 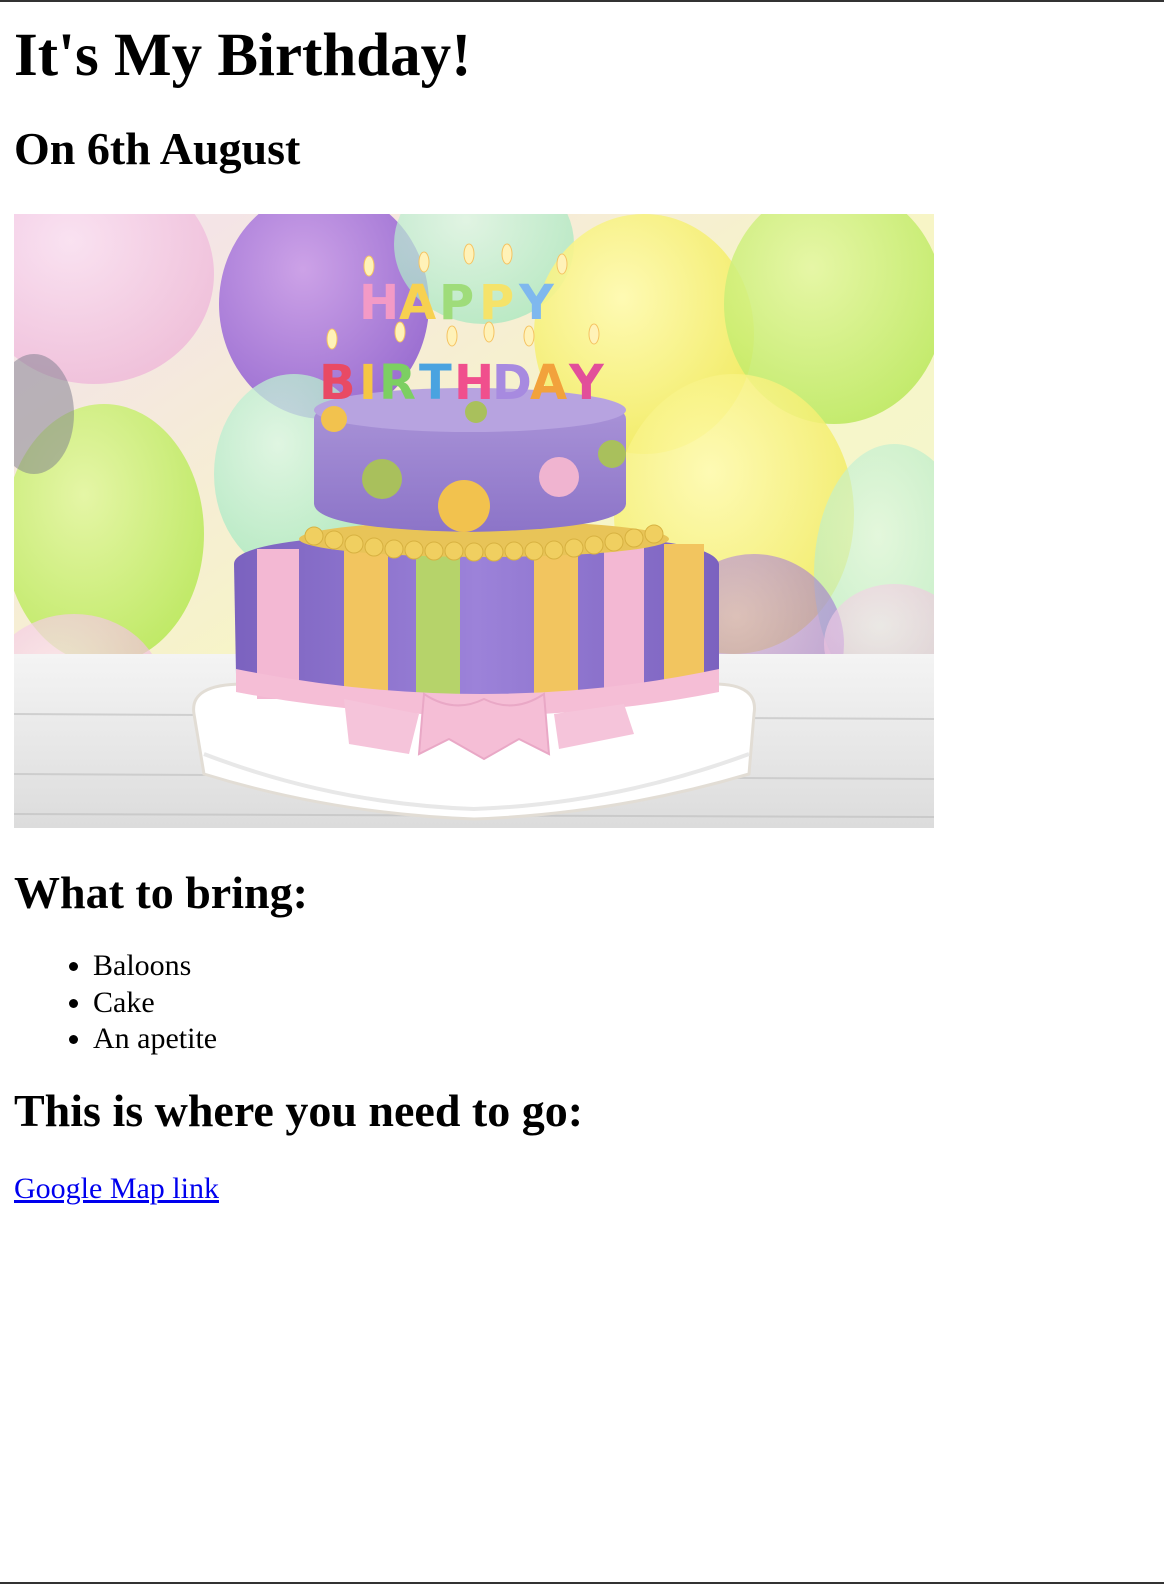 What do you see at coordinates (299, 1110) in the screenshot?
I see `location-heading: This is where you need to go:` at bounding box center [299, 1110].